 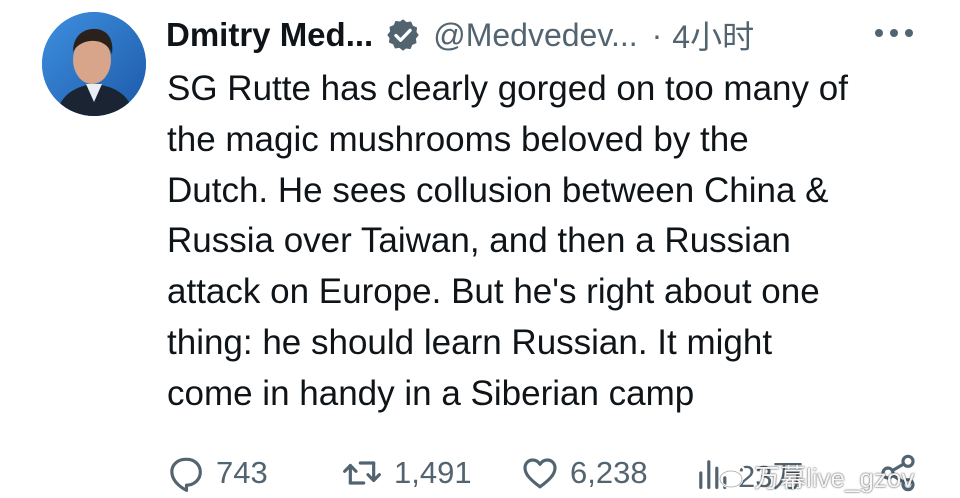 What do you see at coordinates (609, 472) in the screenshot?
I see `like-count: 6,238` at bounding box center [609, 472].